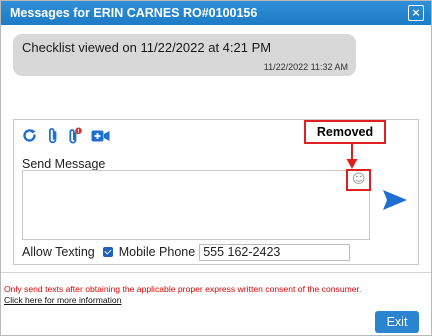  Describe the element at coordinates (29, 135) in the screenshot. I see `refresh-icon` at that location.